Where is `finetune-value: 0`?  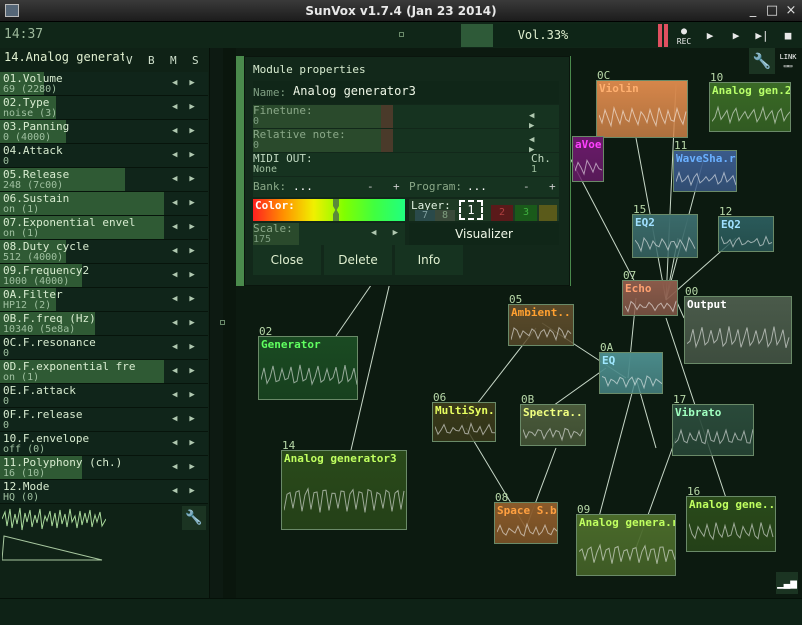
finetune-value: 0 is located at coordinates (256, 121).